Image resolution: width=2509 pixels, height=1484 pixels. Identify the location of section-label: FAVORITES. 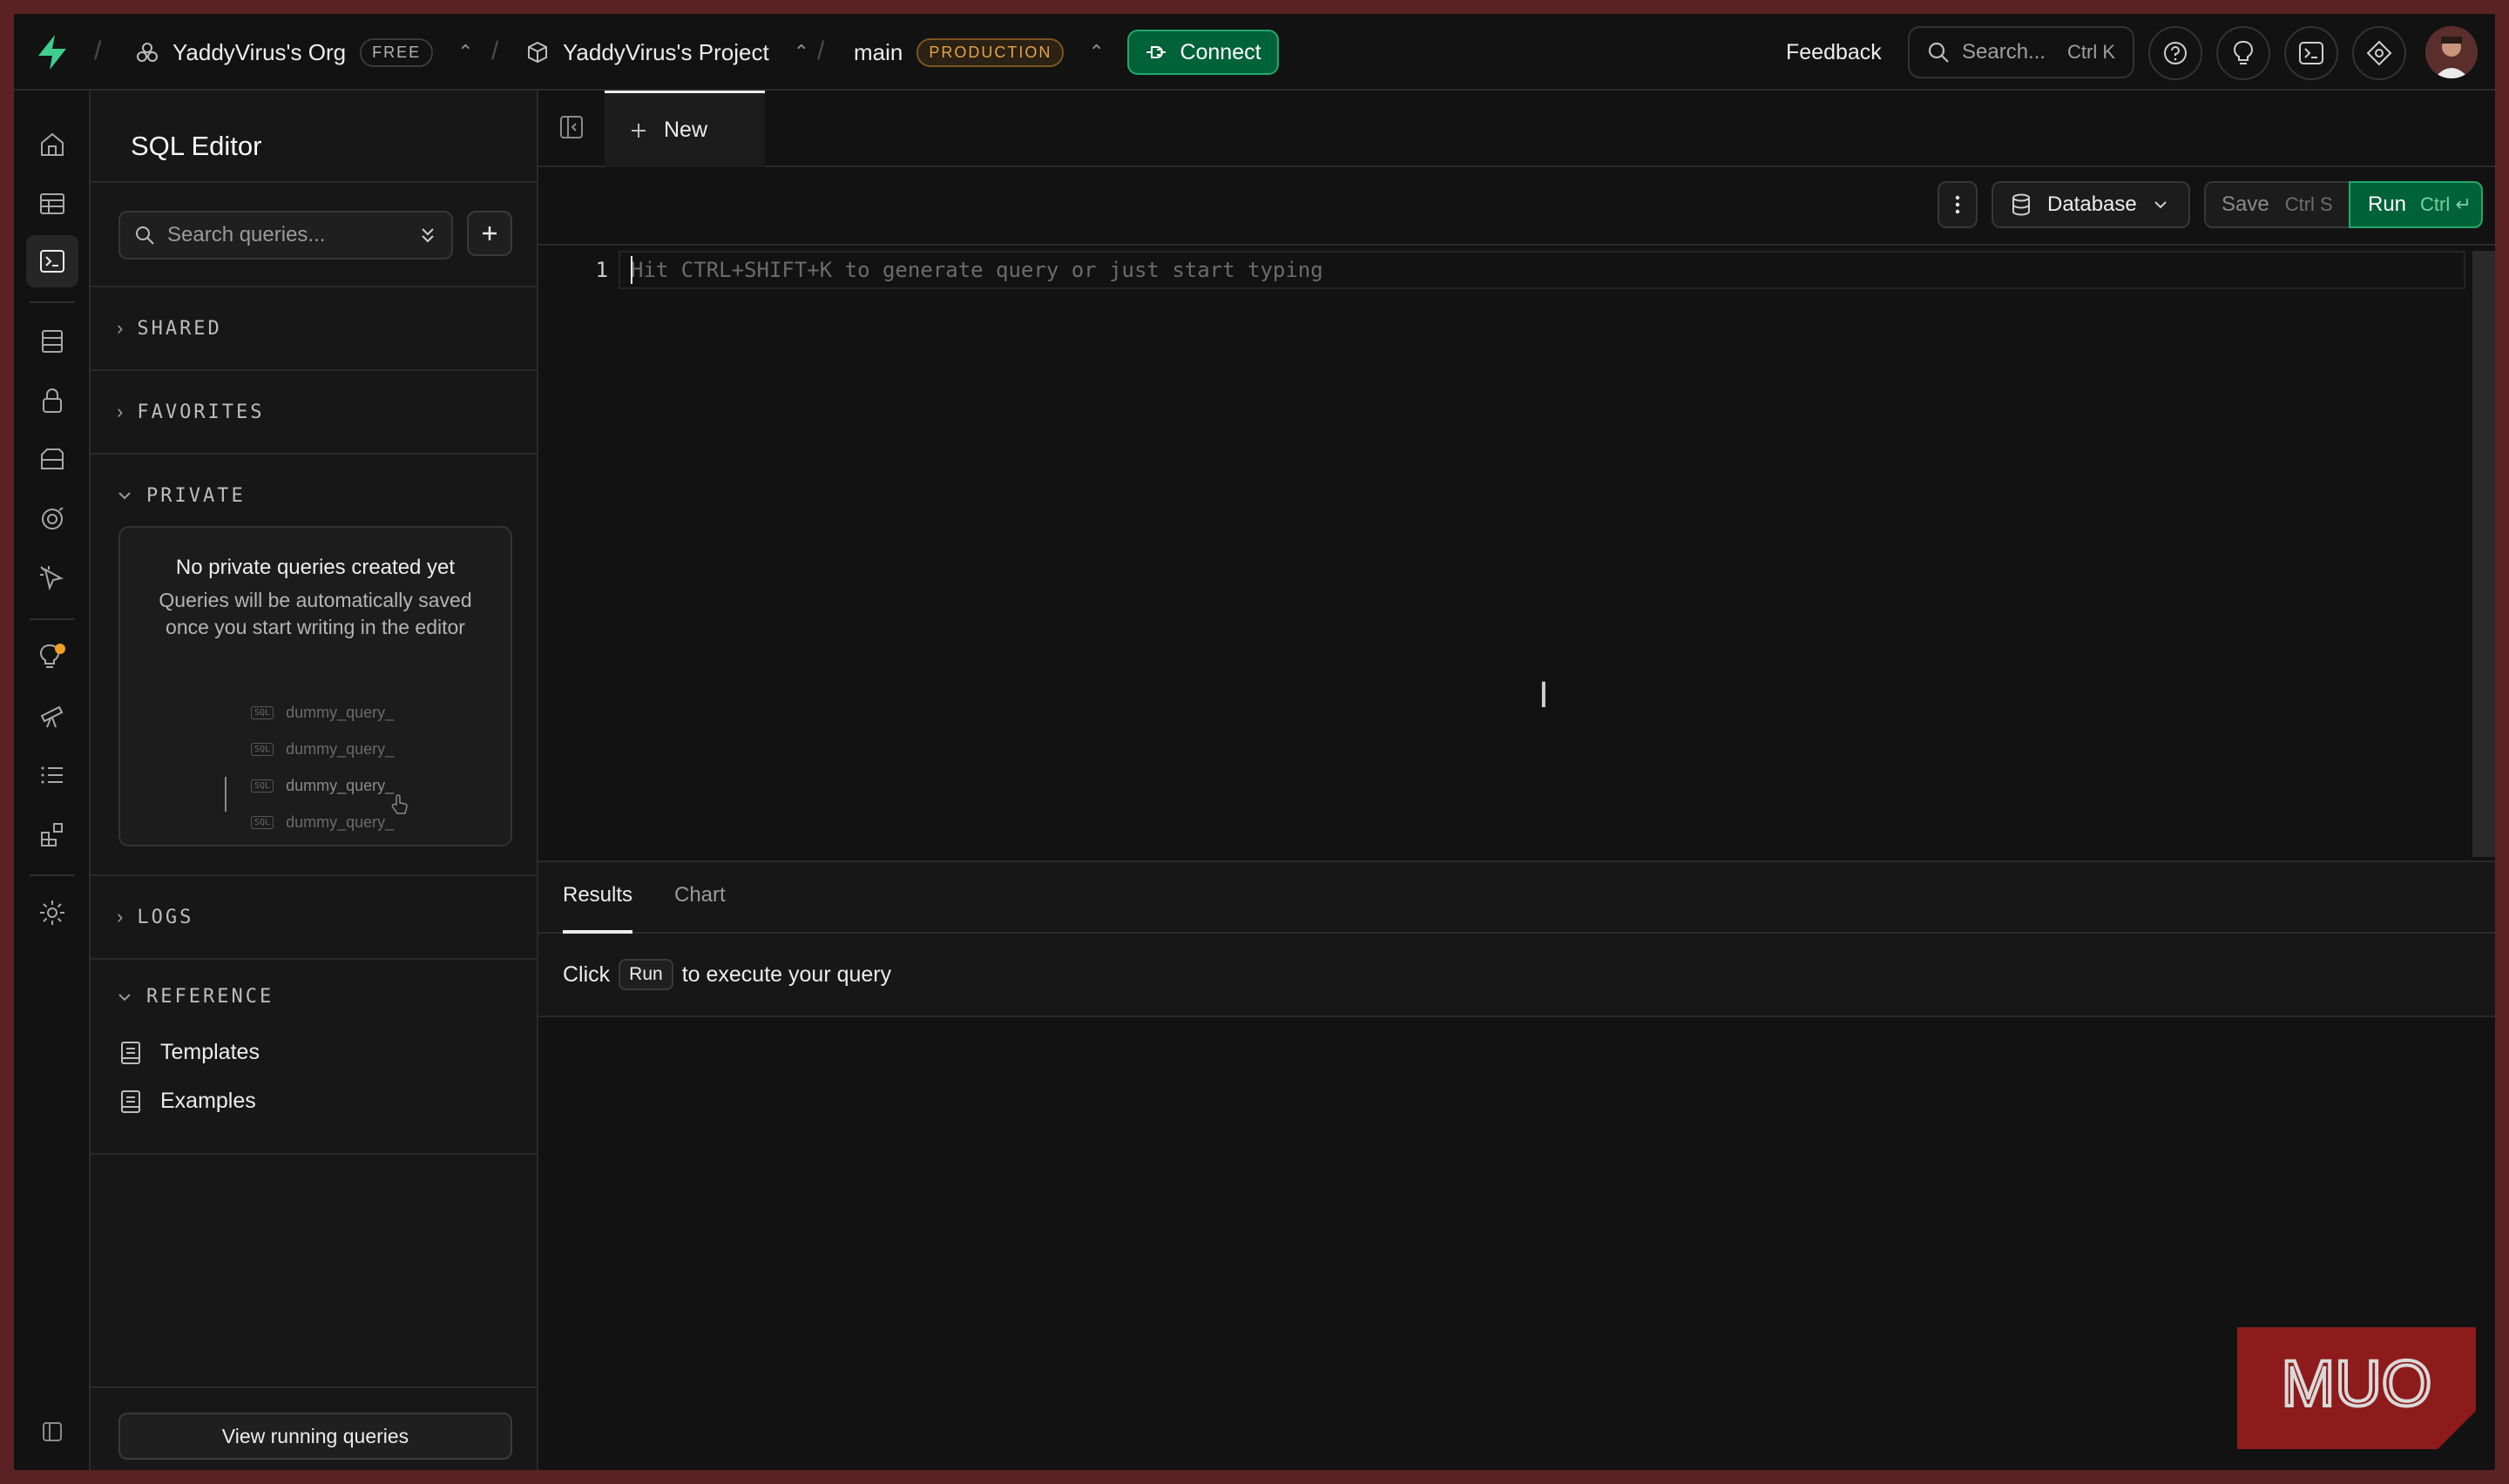
(201, 412).